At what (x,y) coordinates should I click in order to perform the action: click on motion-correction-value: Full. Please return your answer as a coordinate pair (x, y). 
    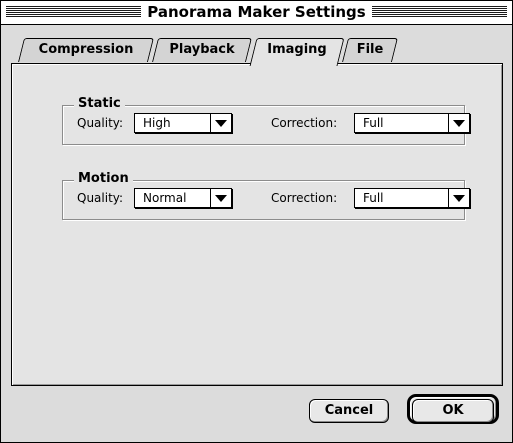
    Looking at the image, I should click on (373, 198).